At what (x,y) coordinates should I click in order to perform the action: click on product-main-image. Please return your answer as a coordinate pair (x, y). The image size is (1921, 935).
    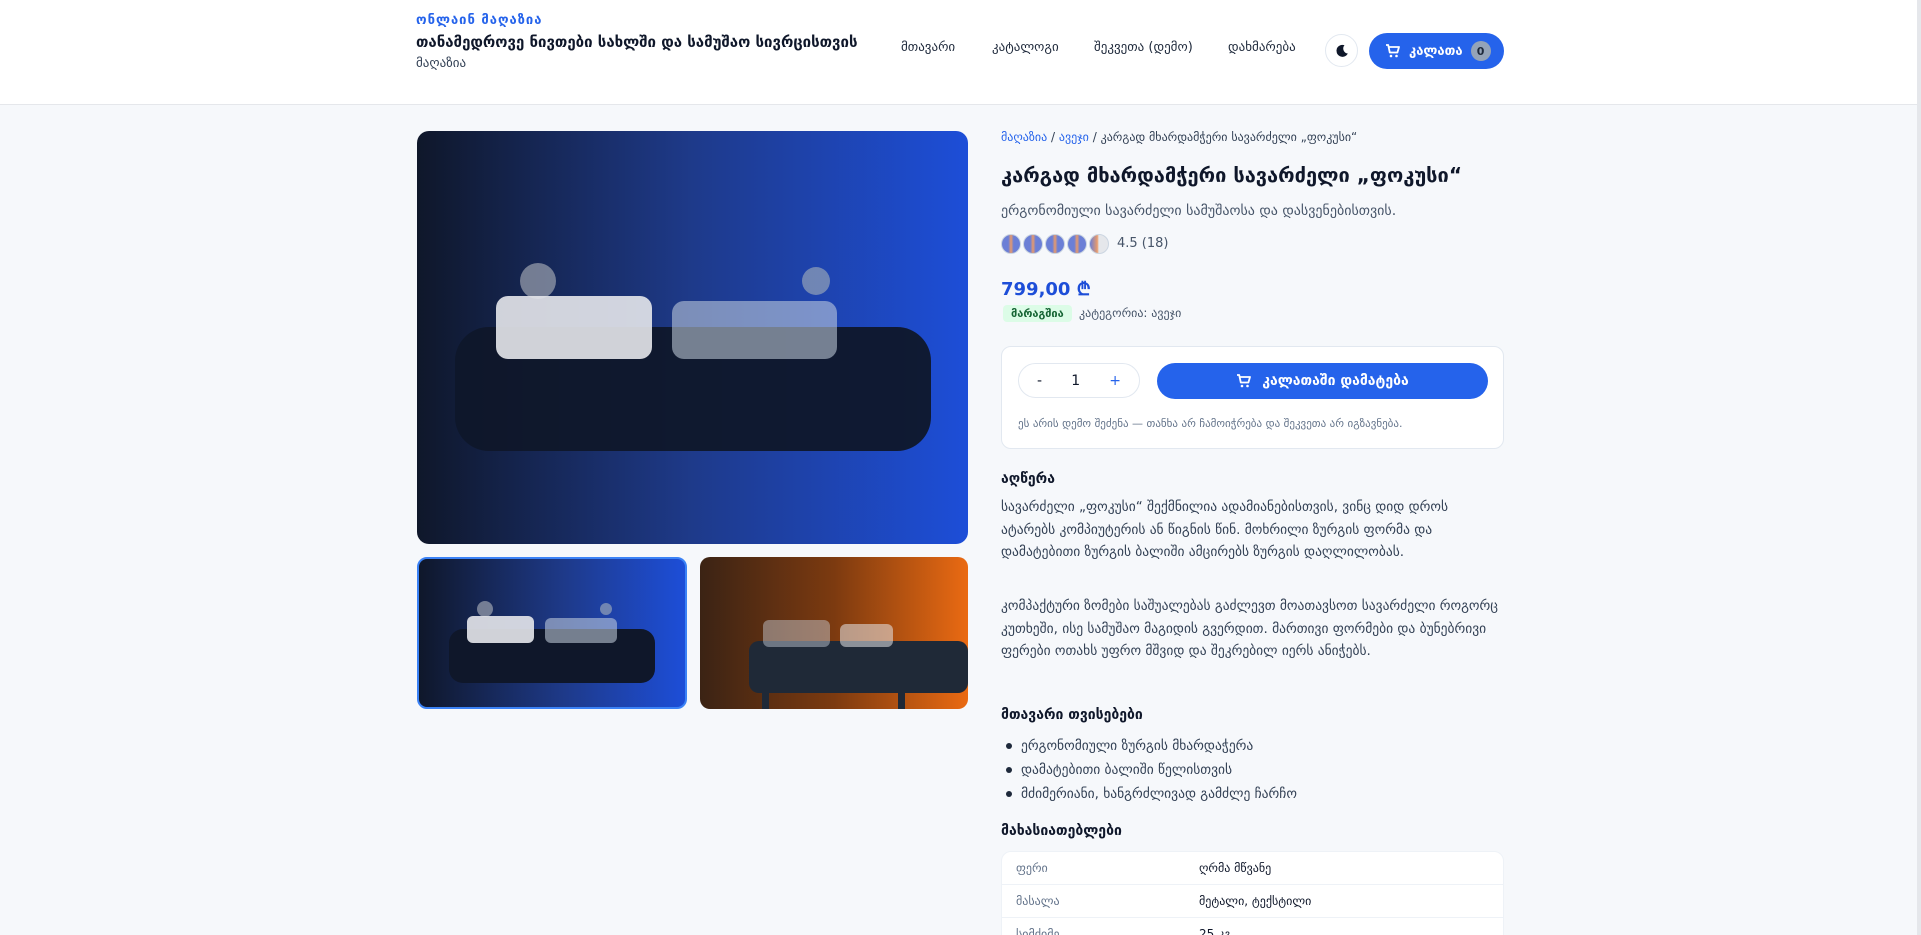
    Looking at the image, I should click on (692, 337).